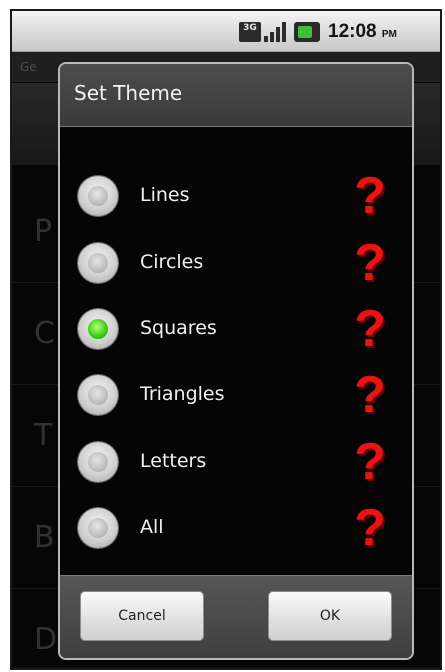  What do you see at coordinates (236, 463) in the screenshot?
I see `theme-option-letters: Letters ?` at bounding box center [236, 463].